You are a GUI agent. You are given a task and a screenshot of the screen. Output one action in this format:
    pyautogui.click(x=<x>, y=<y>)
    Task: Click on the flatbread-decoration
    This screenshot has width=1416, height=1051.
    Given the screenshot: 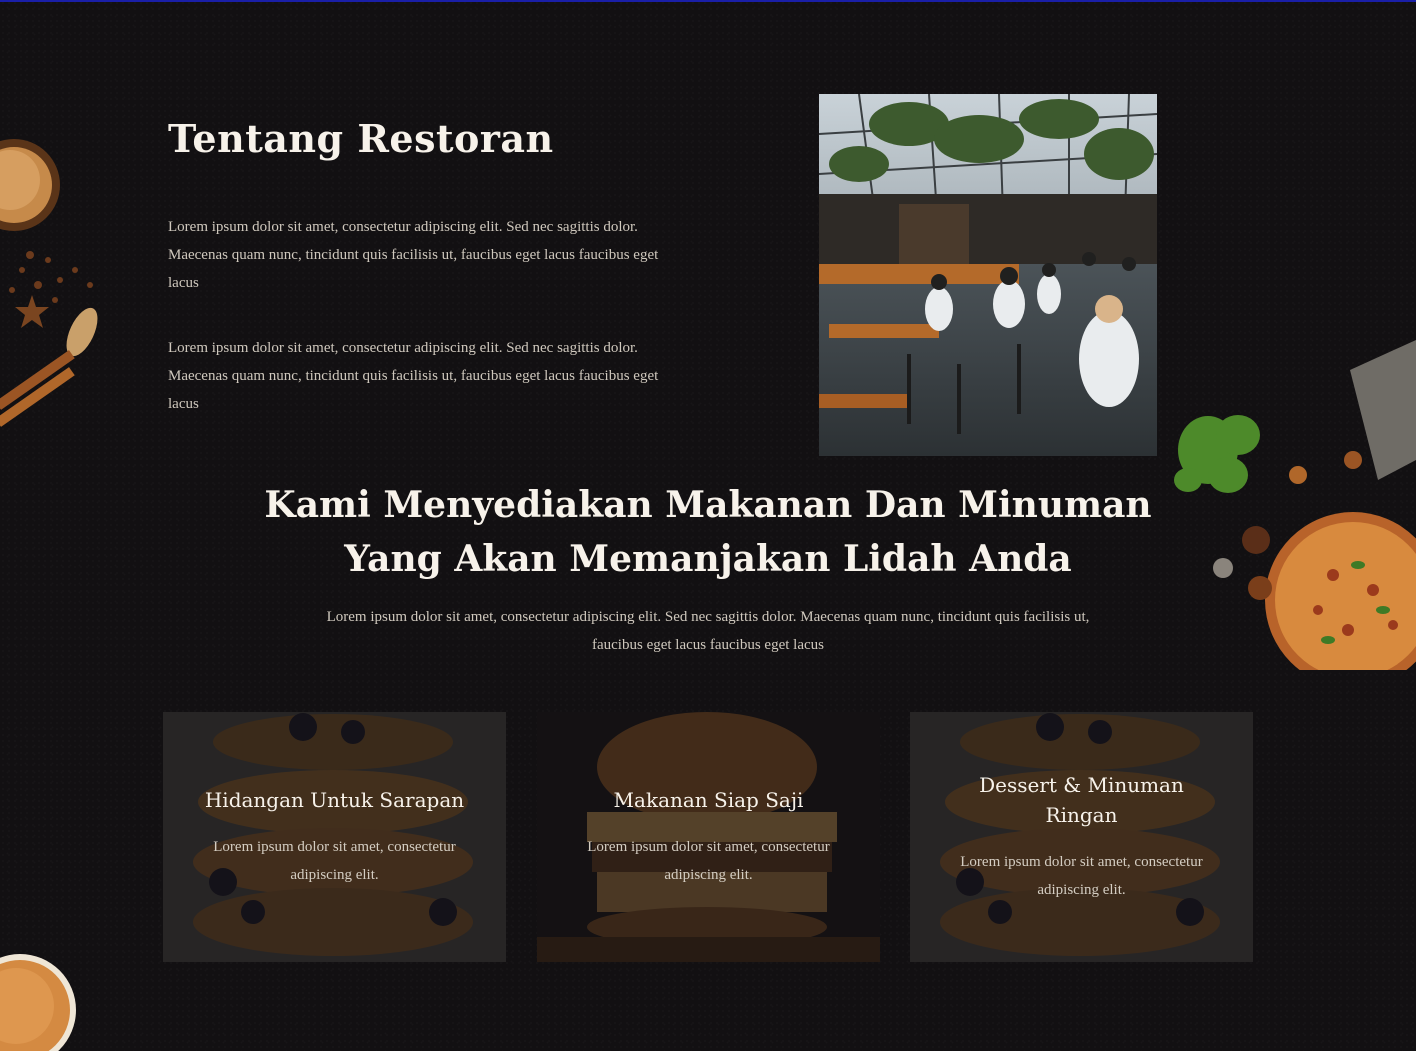 What is the action you would take?
    pyautogui.click(x=38, y=1002)
    